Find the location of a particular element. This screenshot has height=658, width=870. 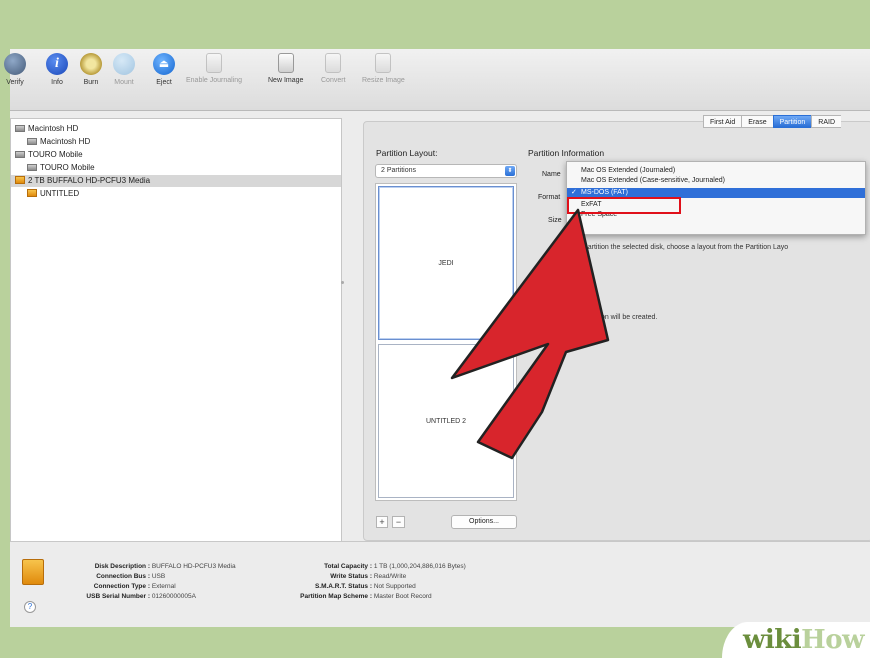

size-label: Size is located at coordinates (555, 220).